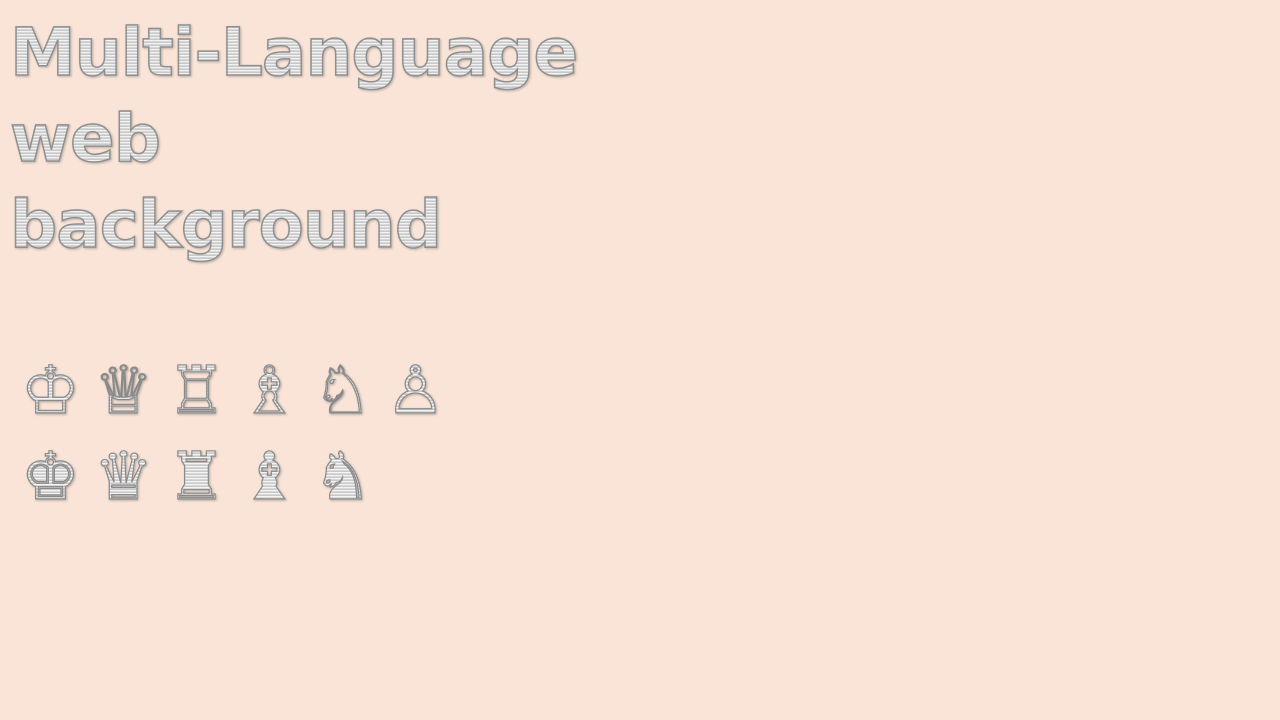 Image resolution: width=1280 pixels, height=720 pixels. I want to click on king-outline-icon: ♔, so click(50, 391).